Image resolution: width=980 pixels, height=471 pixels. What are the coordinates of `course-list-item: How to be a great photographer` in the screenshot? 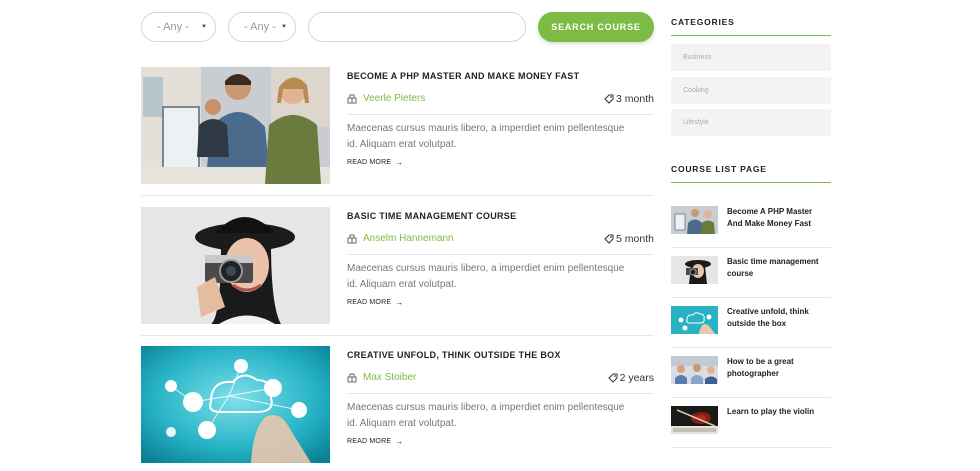 It's located at (751, 373).